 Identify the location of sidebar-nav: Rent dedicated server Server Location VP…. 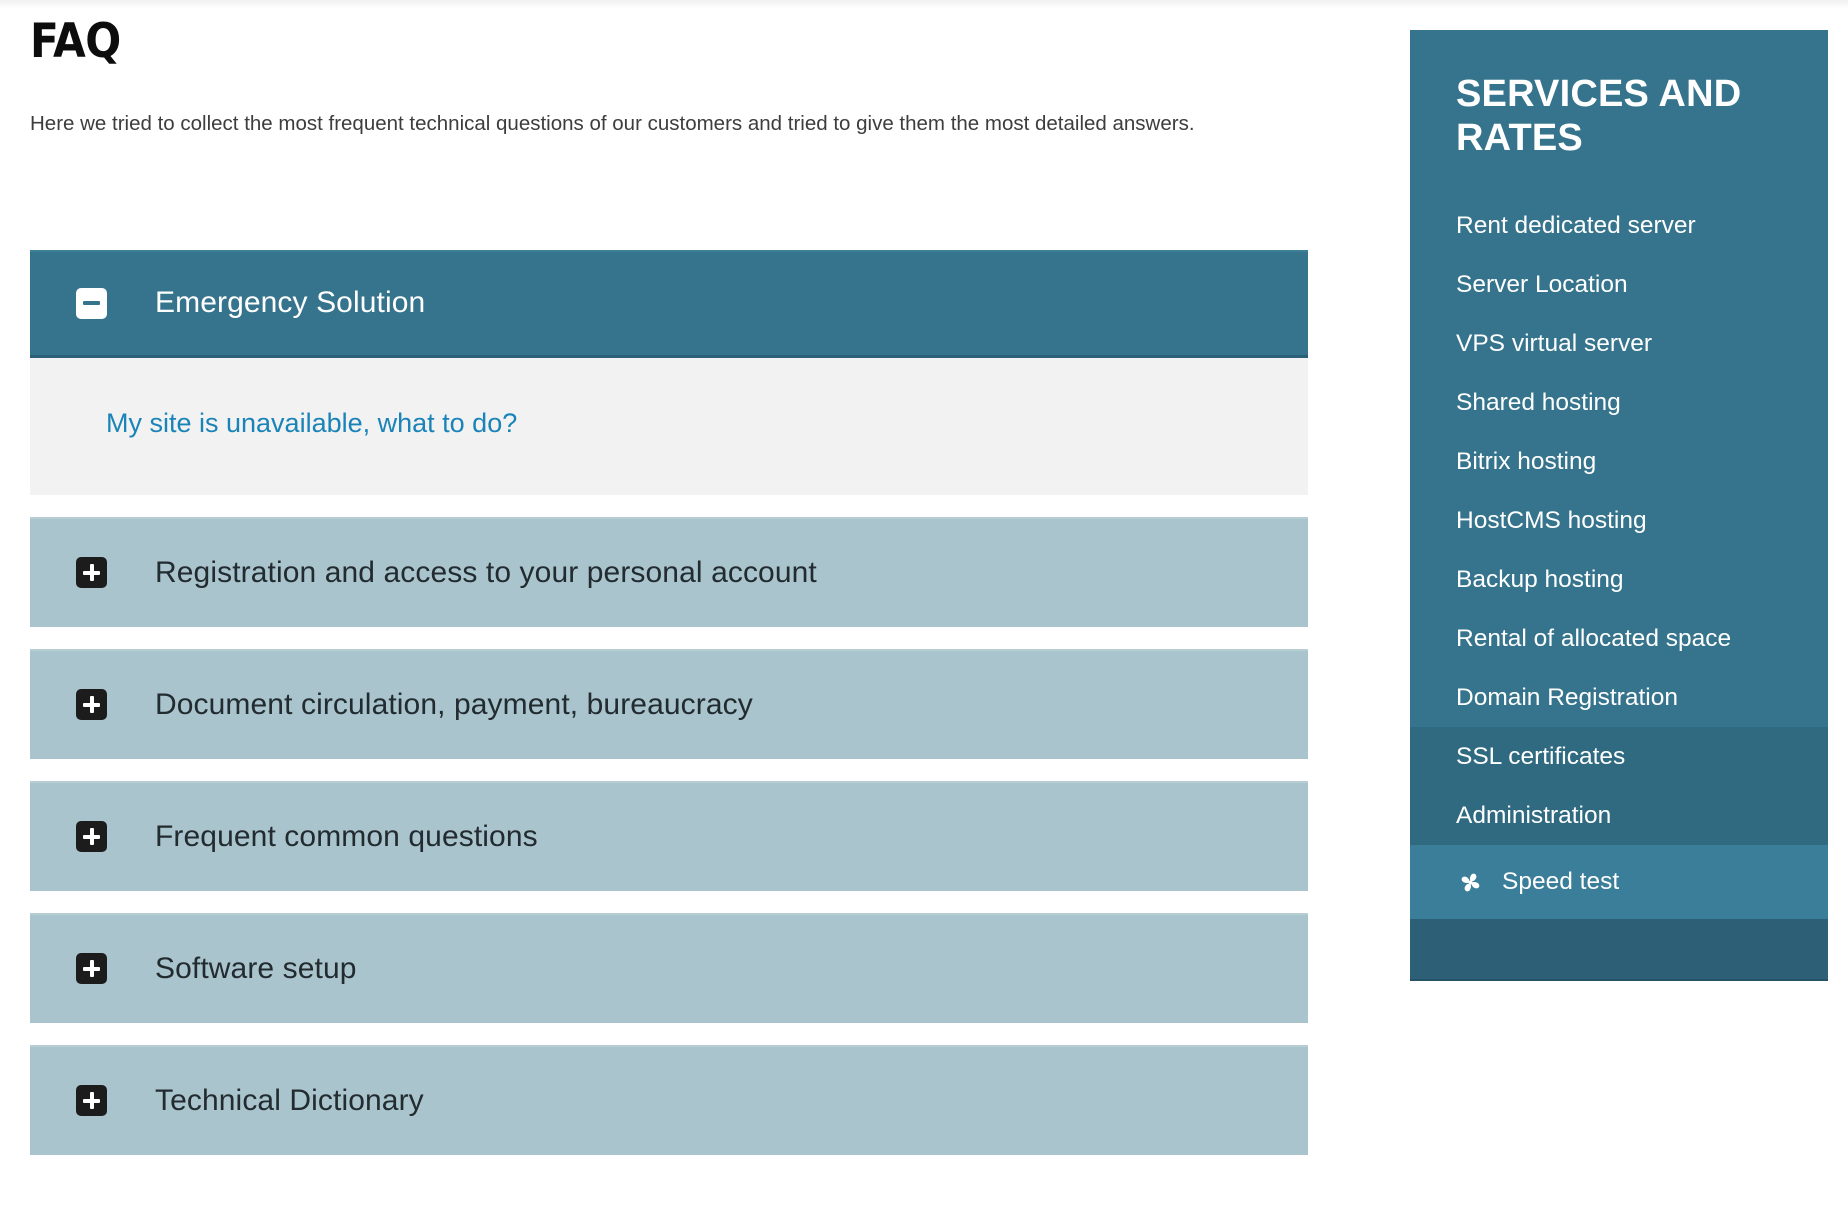
(1619, 548).